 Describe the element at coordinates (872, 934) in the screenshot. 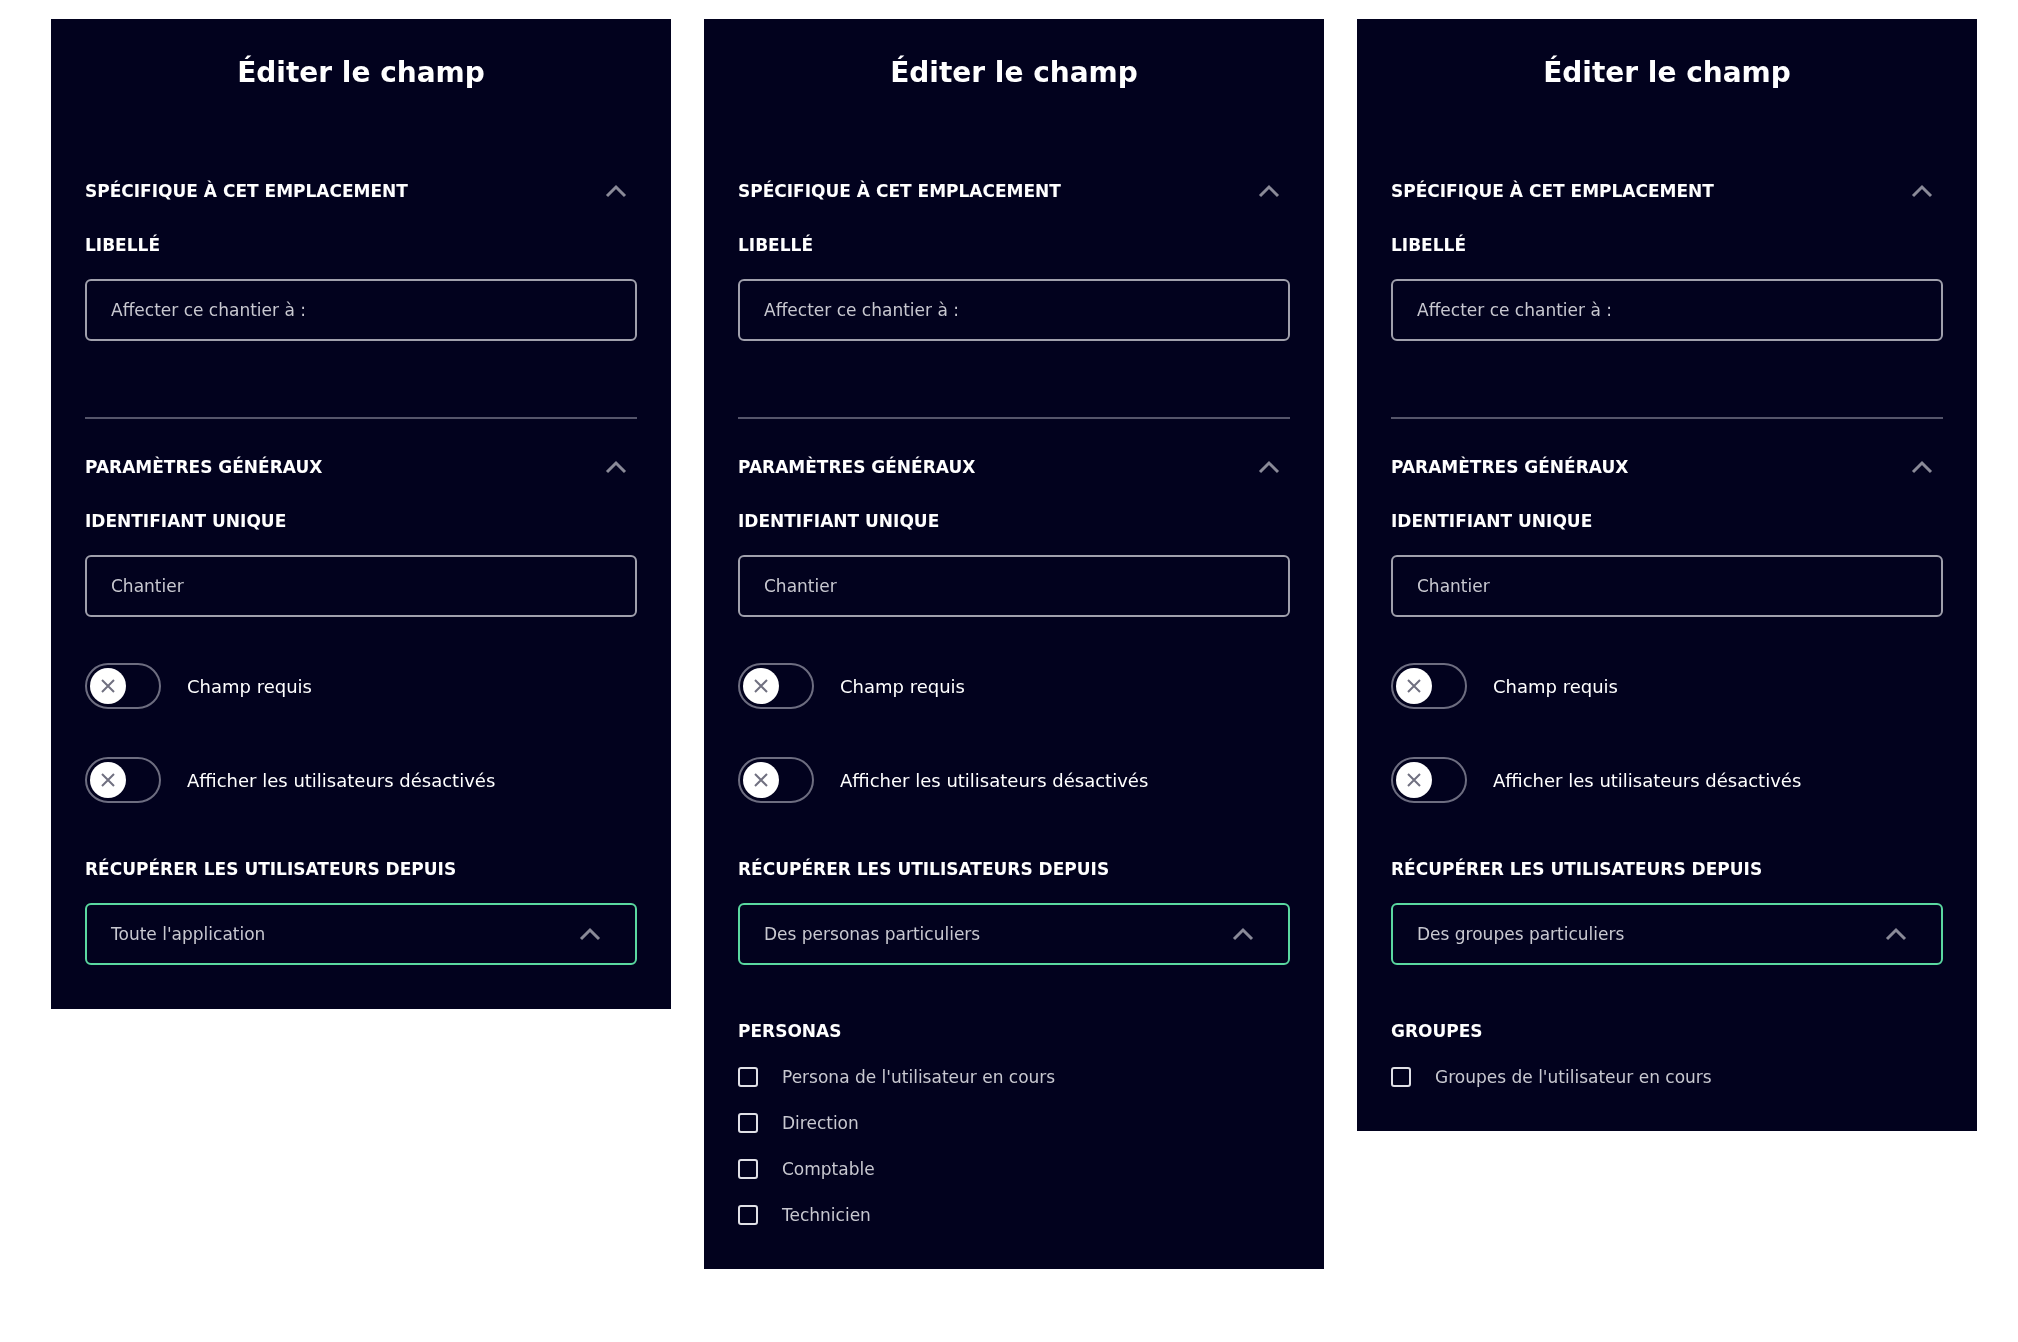

I see `dropdown-value: Des personas particuliers` at that location.